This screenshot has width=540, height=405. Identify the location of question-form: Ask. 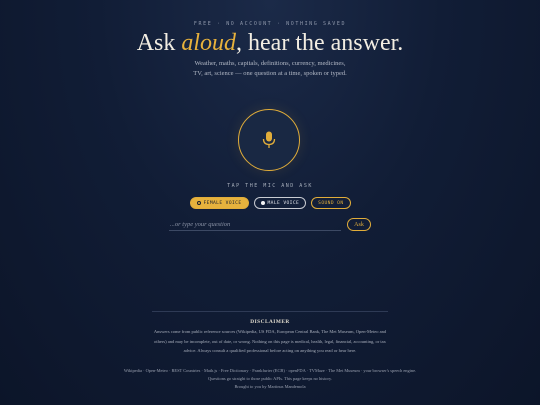
(271, 225).